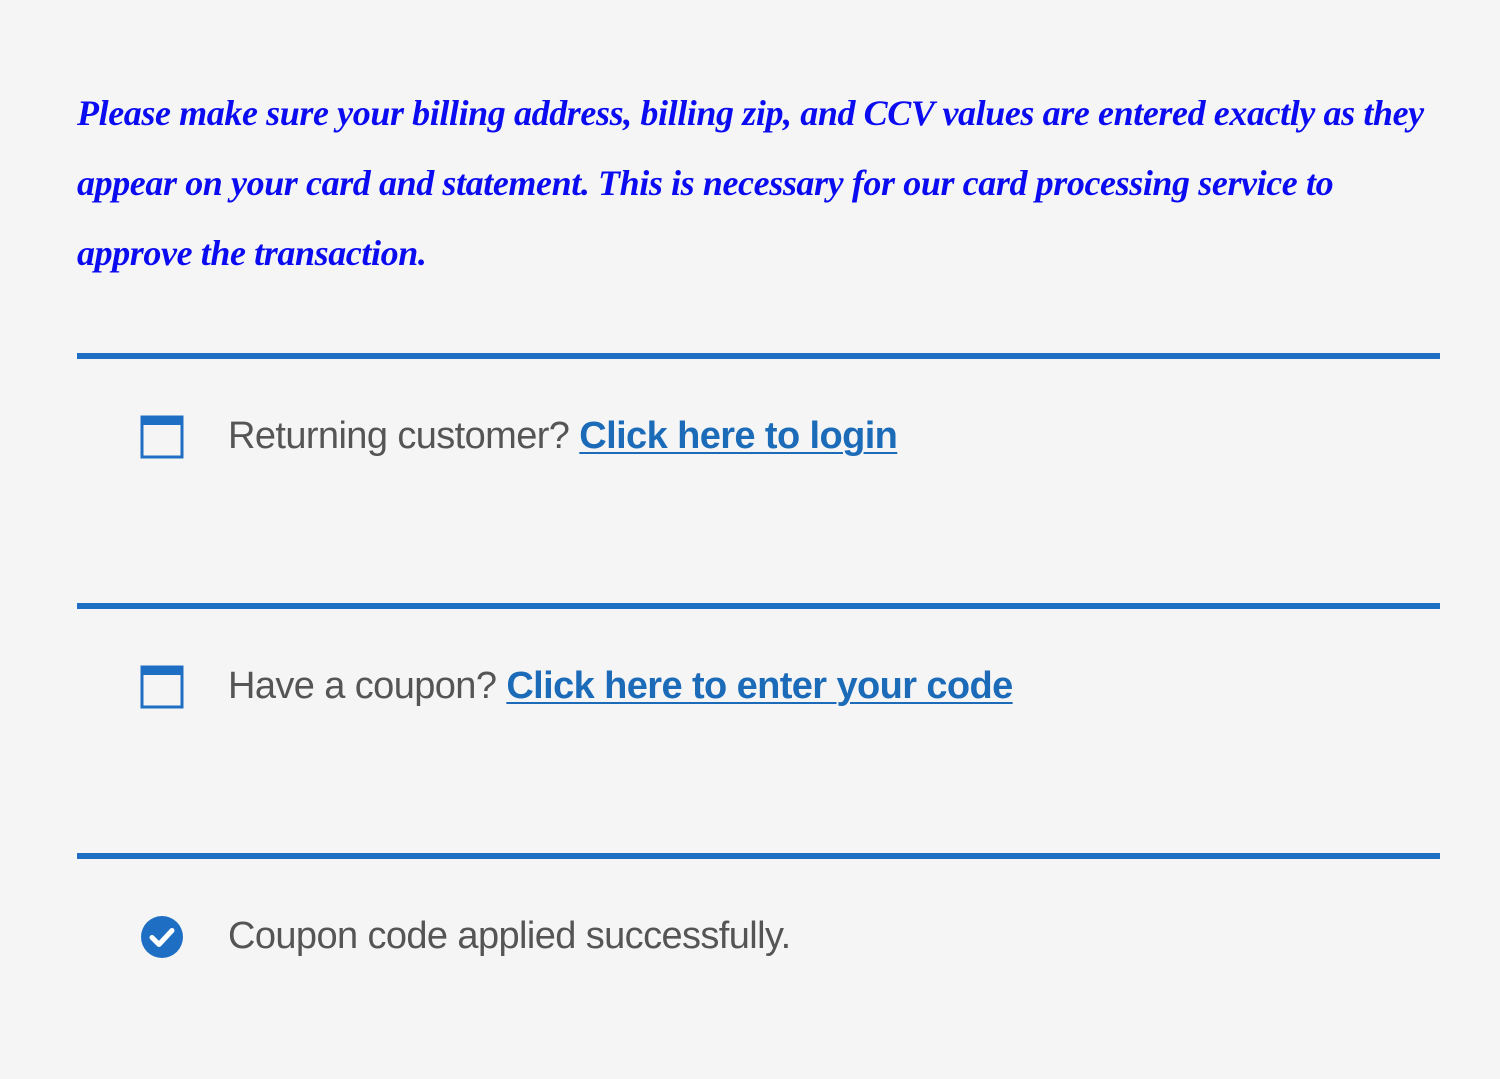  What do you see at coordinates (399, 436) in the screenshot?
I see `login-prompt: Returning customer?` at bounding box center [399, 436].